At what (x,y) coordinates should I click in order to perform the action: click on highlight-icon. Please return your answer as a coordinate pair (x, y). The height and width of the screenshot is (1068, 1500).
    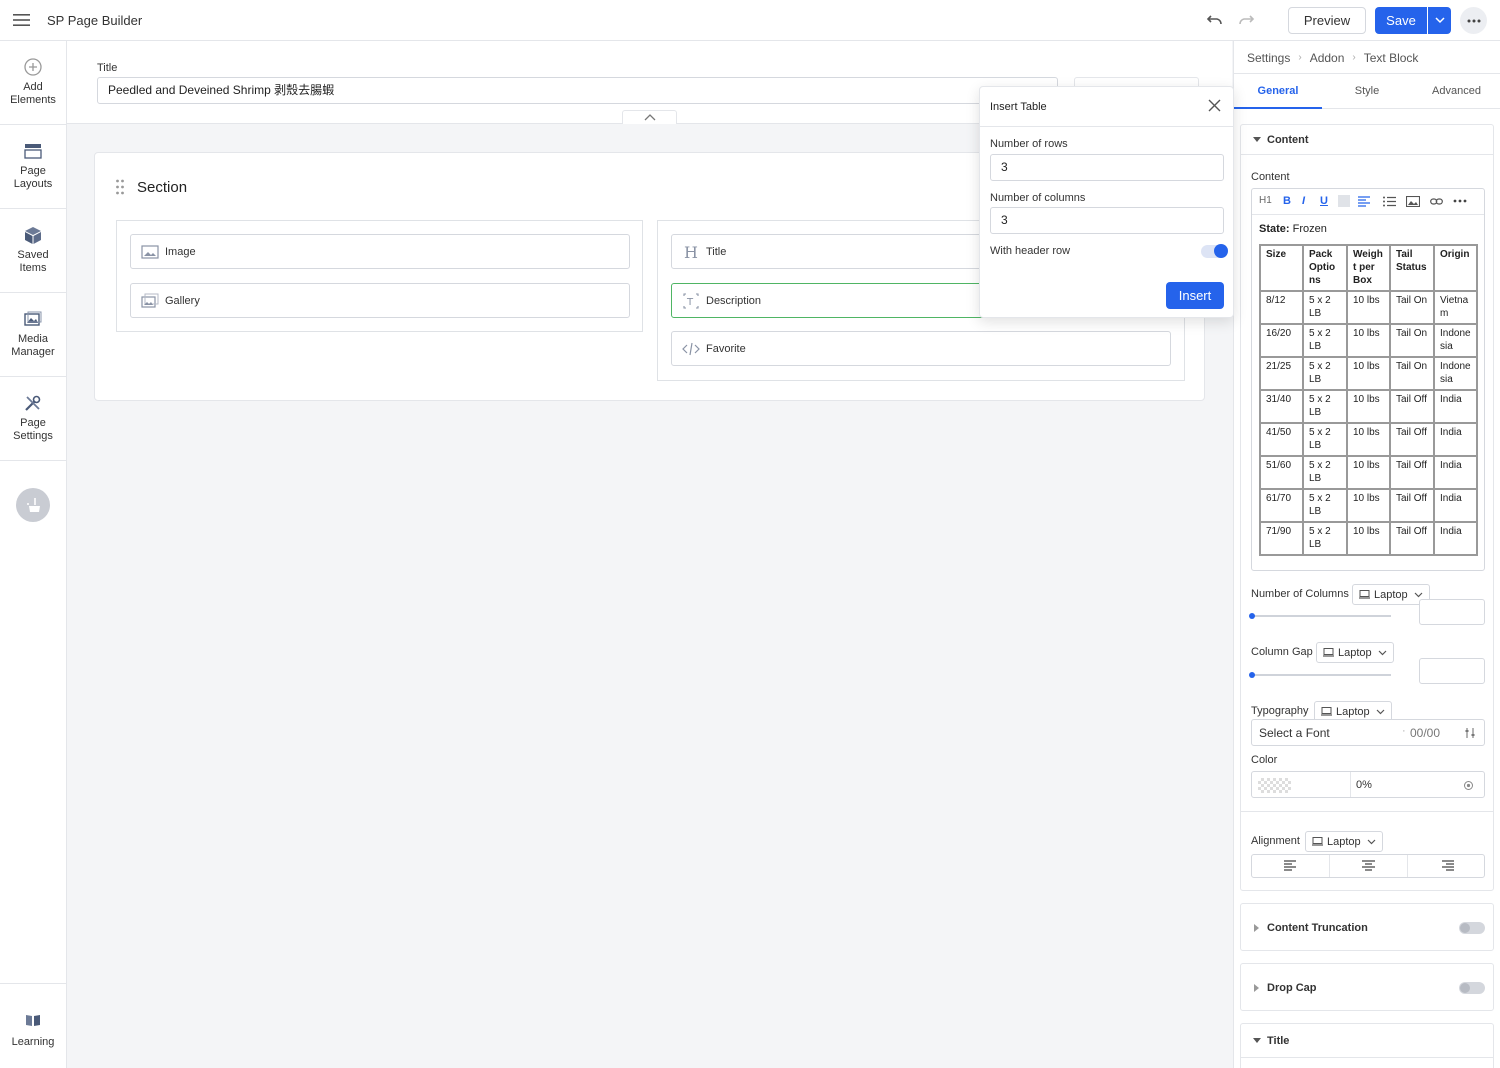
    Looking at the image, I should click on (1344, 201).